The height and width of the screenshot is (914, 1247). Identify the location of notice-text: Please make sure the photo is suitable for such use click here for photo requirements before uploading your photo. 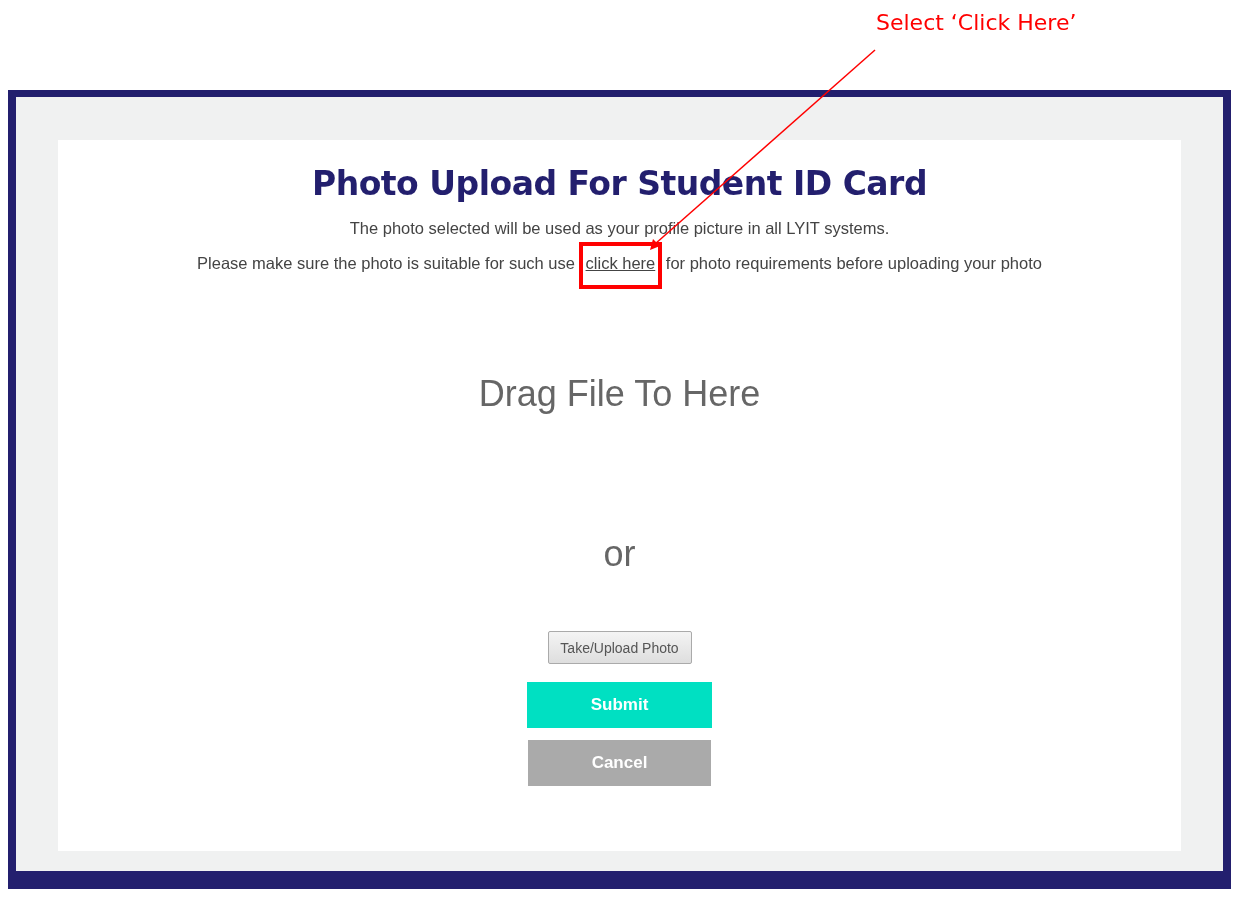
(619, 263).